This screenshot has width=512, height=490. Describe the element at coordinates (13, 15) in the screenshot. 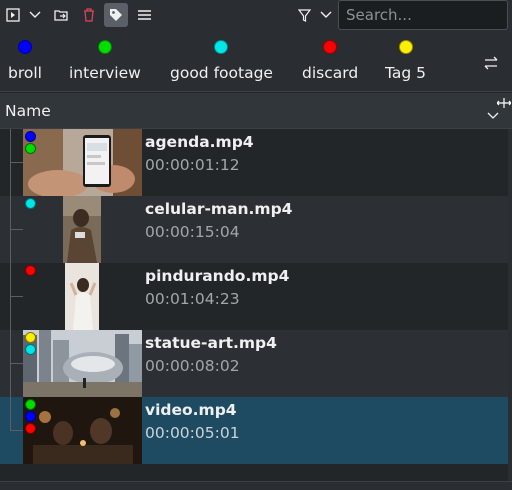

I see `add-folder-icon` at that location.